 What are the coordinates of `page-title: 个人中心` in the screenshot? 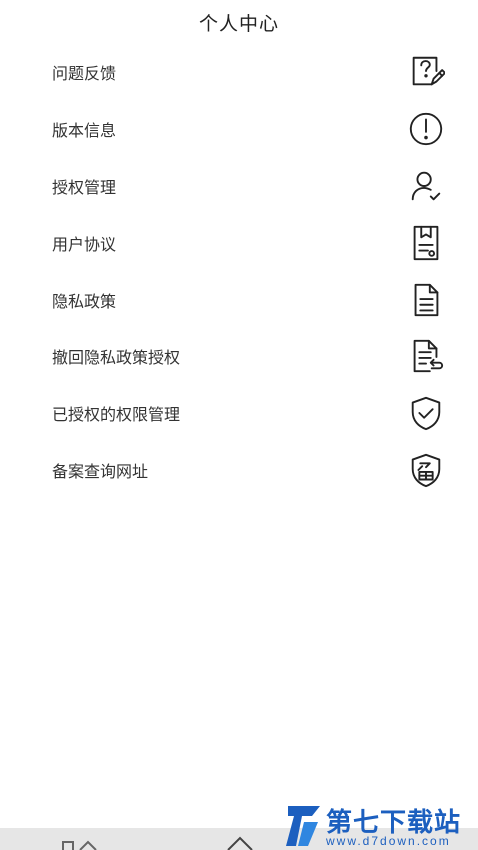 It's located at (238, 24).